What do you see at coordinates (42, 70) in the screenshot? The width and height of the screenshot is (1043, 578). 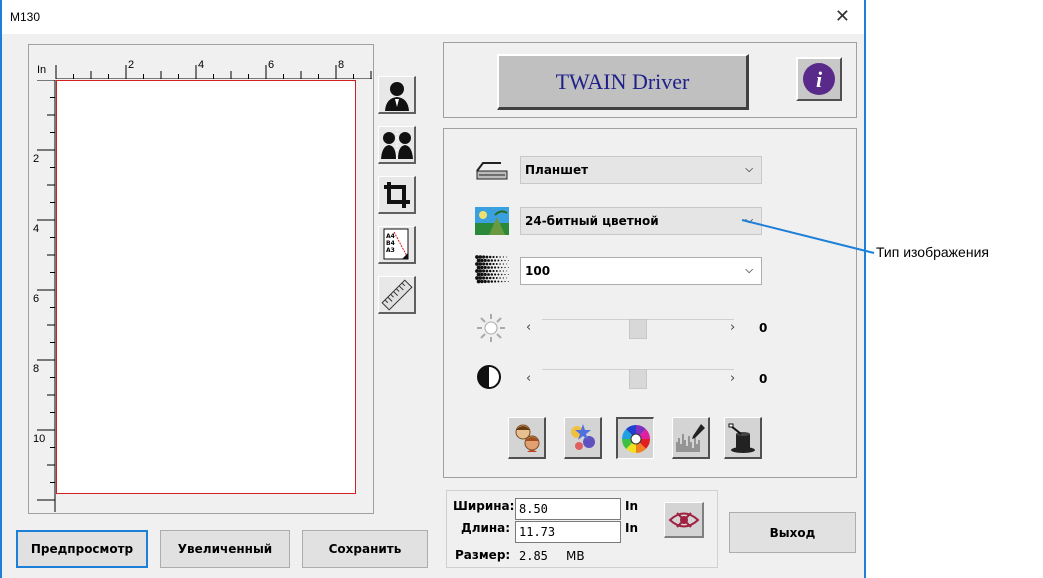 I see `ruler-unit-label: In` at bounding box center [42, 70].